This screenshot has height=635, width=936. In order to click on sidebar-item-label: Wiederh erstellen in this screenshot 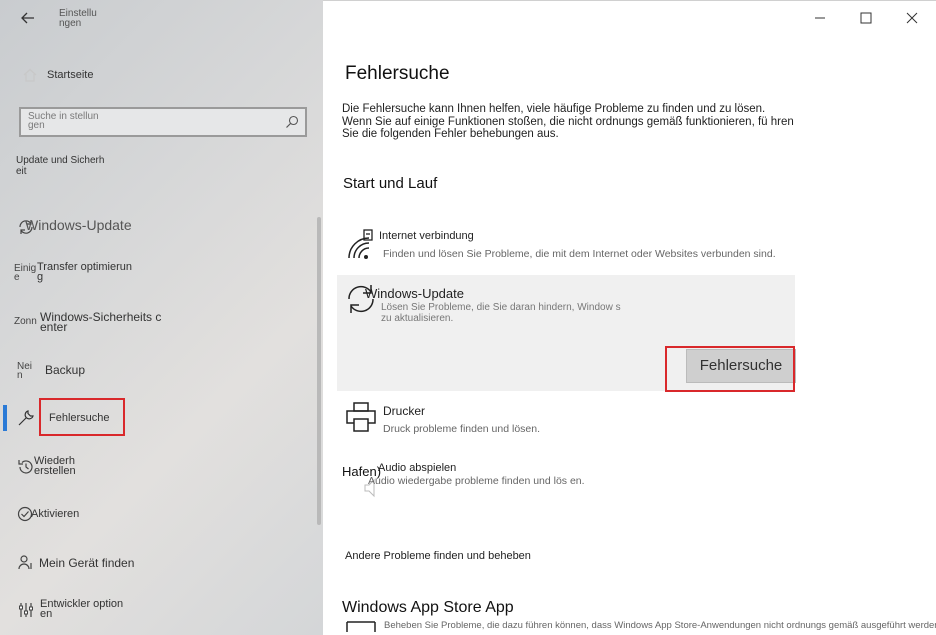, I will do `click(55, 466)`.